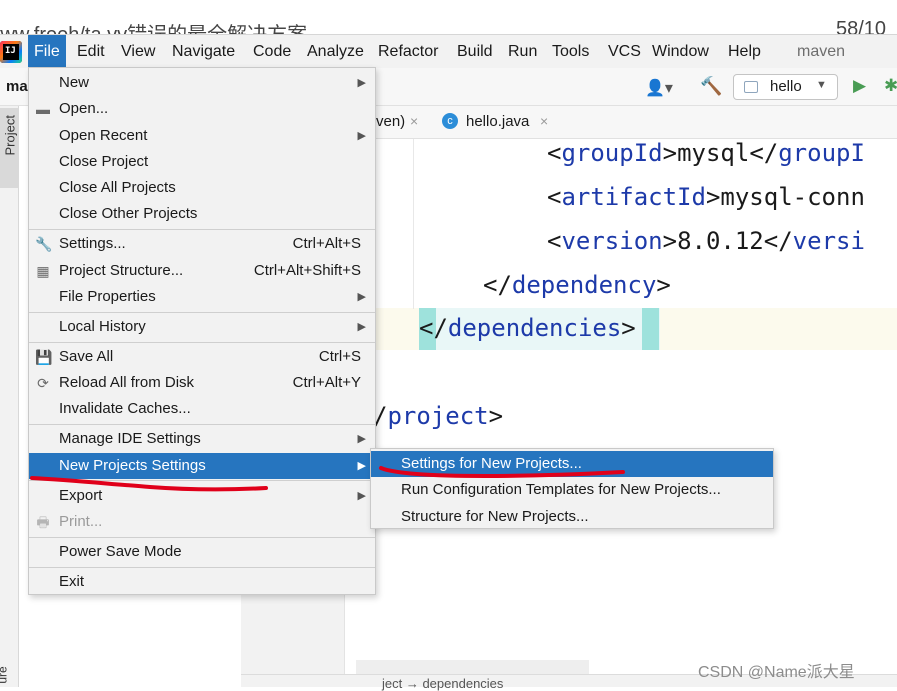 The height and width of the screenshot is (691, 897). Describe the element at coordinates (44, 357) in the screenshot. I see `save-icon: 💾` at that location.